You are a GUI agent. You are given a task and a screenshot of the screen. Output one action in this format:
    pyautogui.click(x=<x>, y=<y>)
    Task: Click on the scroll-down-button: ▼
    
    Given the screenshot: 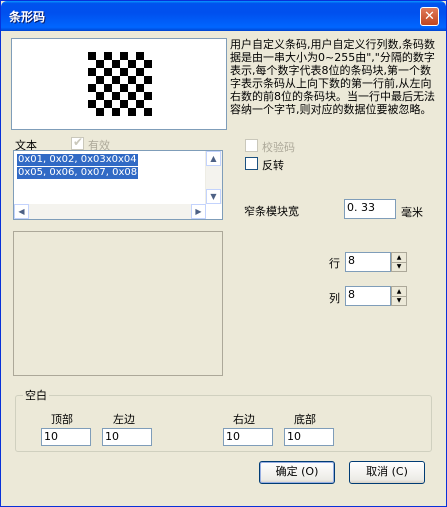 What is the action you would take?
    pyautogui.click(x=213, y=196)
    